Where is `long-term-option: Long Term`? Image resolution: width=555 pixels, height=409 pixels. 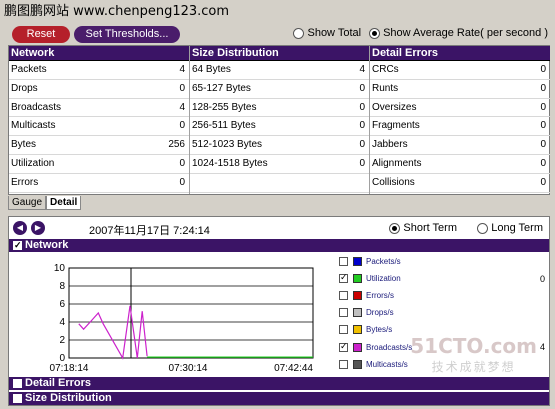
long-term-option: Long Term is located at coordinates (510, 228).